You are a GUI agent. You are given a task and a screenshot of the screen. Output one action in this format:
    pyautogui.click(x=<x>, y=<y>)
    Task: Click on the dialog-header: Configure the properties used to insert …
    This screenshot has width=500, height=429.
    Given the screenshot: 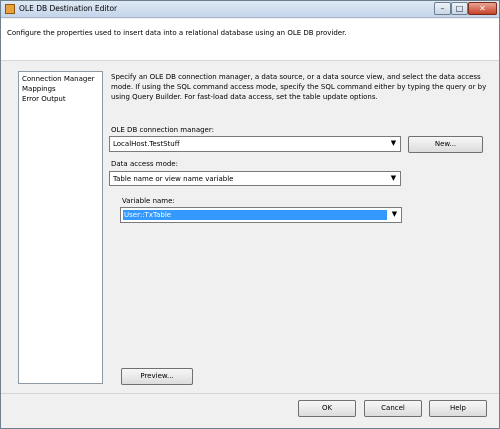 What is the action you would take?
    pyautogui.click(x=250, y=40)
    